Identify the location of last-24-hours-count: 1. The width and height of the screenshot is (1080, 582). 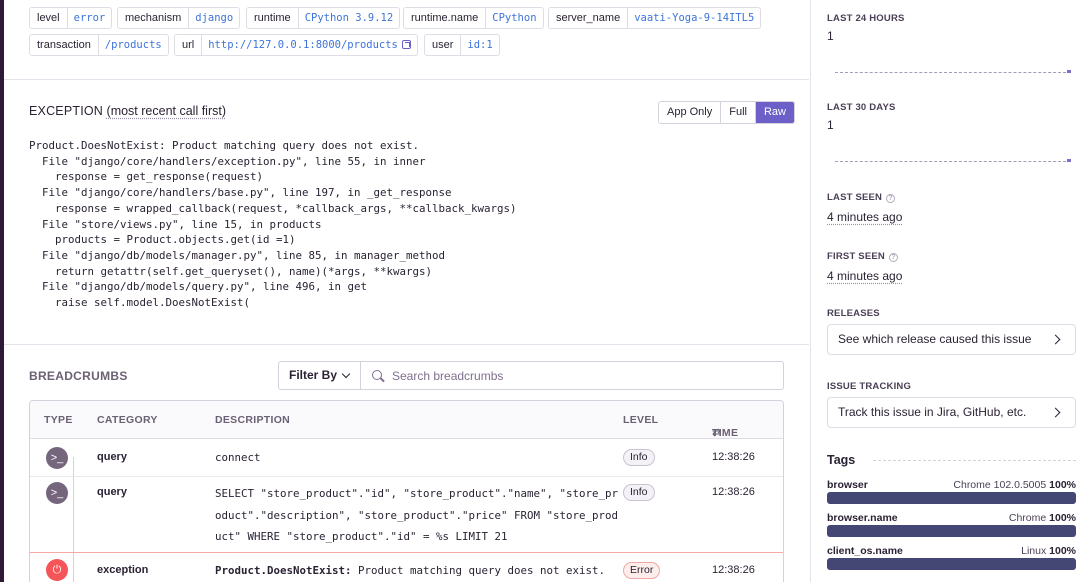
(830, 36).